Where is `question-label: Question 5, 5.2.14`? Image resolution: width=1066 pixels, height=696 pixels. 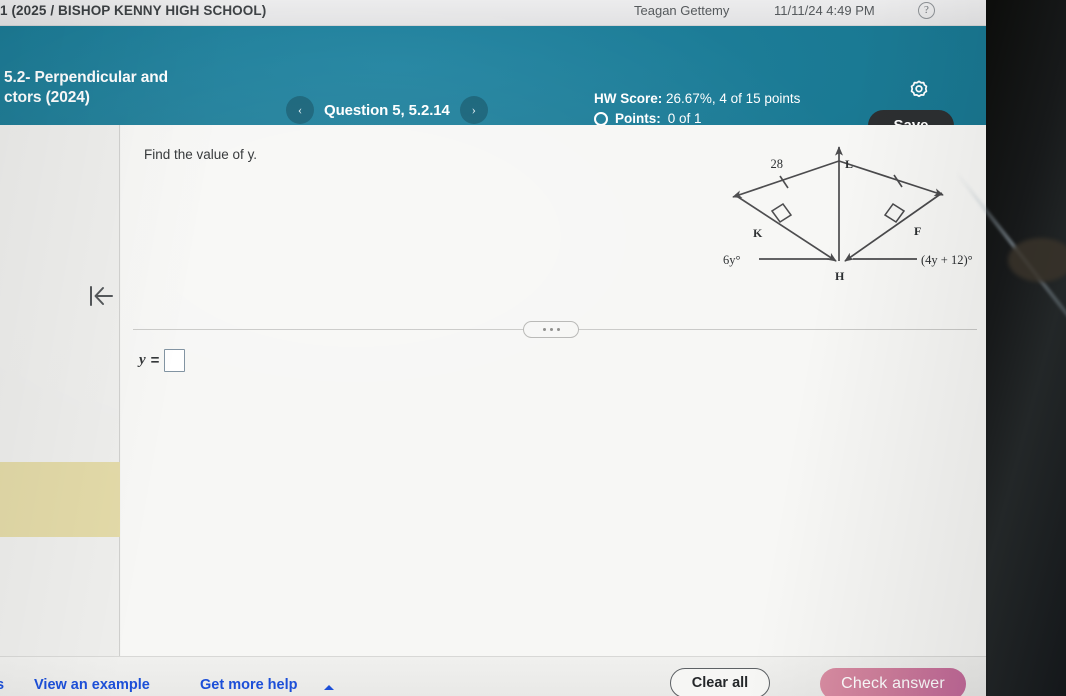 question-label: Question 5, 5.2.14 is located at coordinates (387, 110).